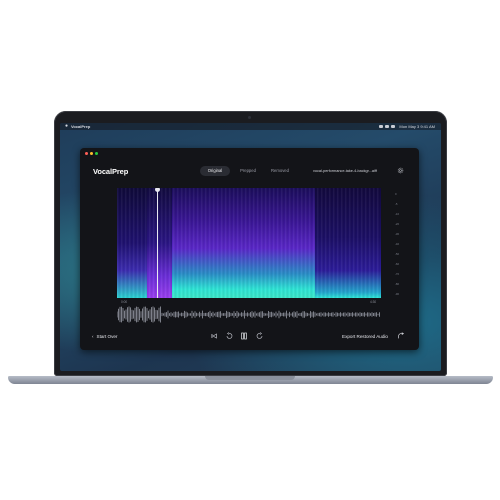  What do you see at coordinates (111, 171) in the screenshot?
I see `app-logo: VocalPrep` at bounding box center [111, 171].